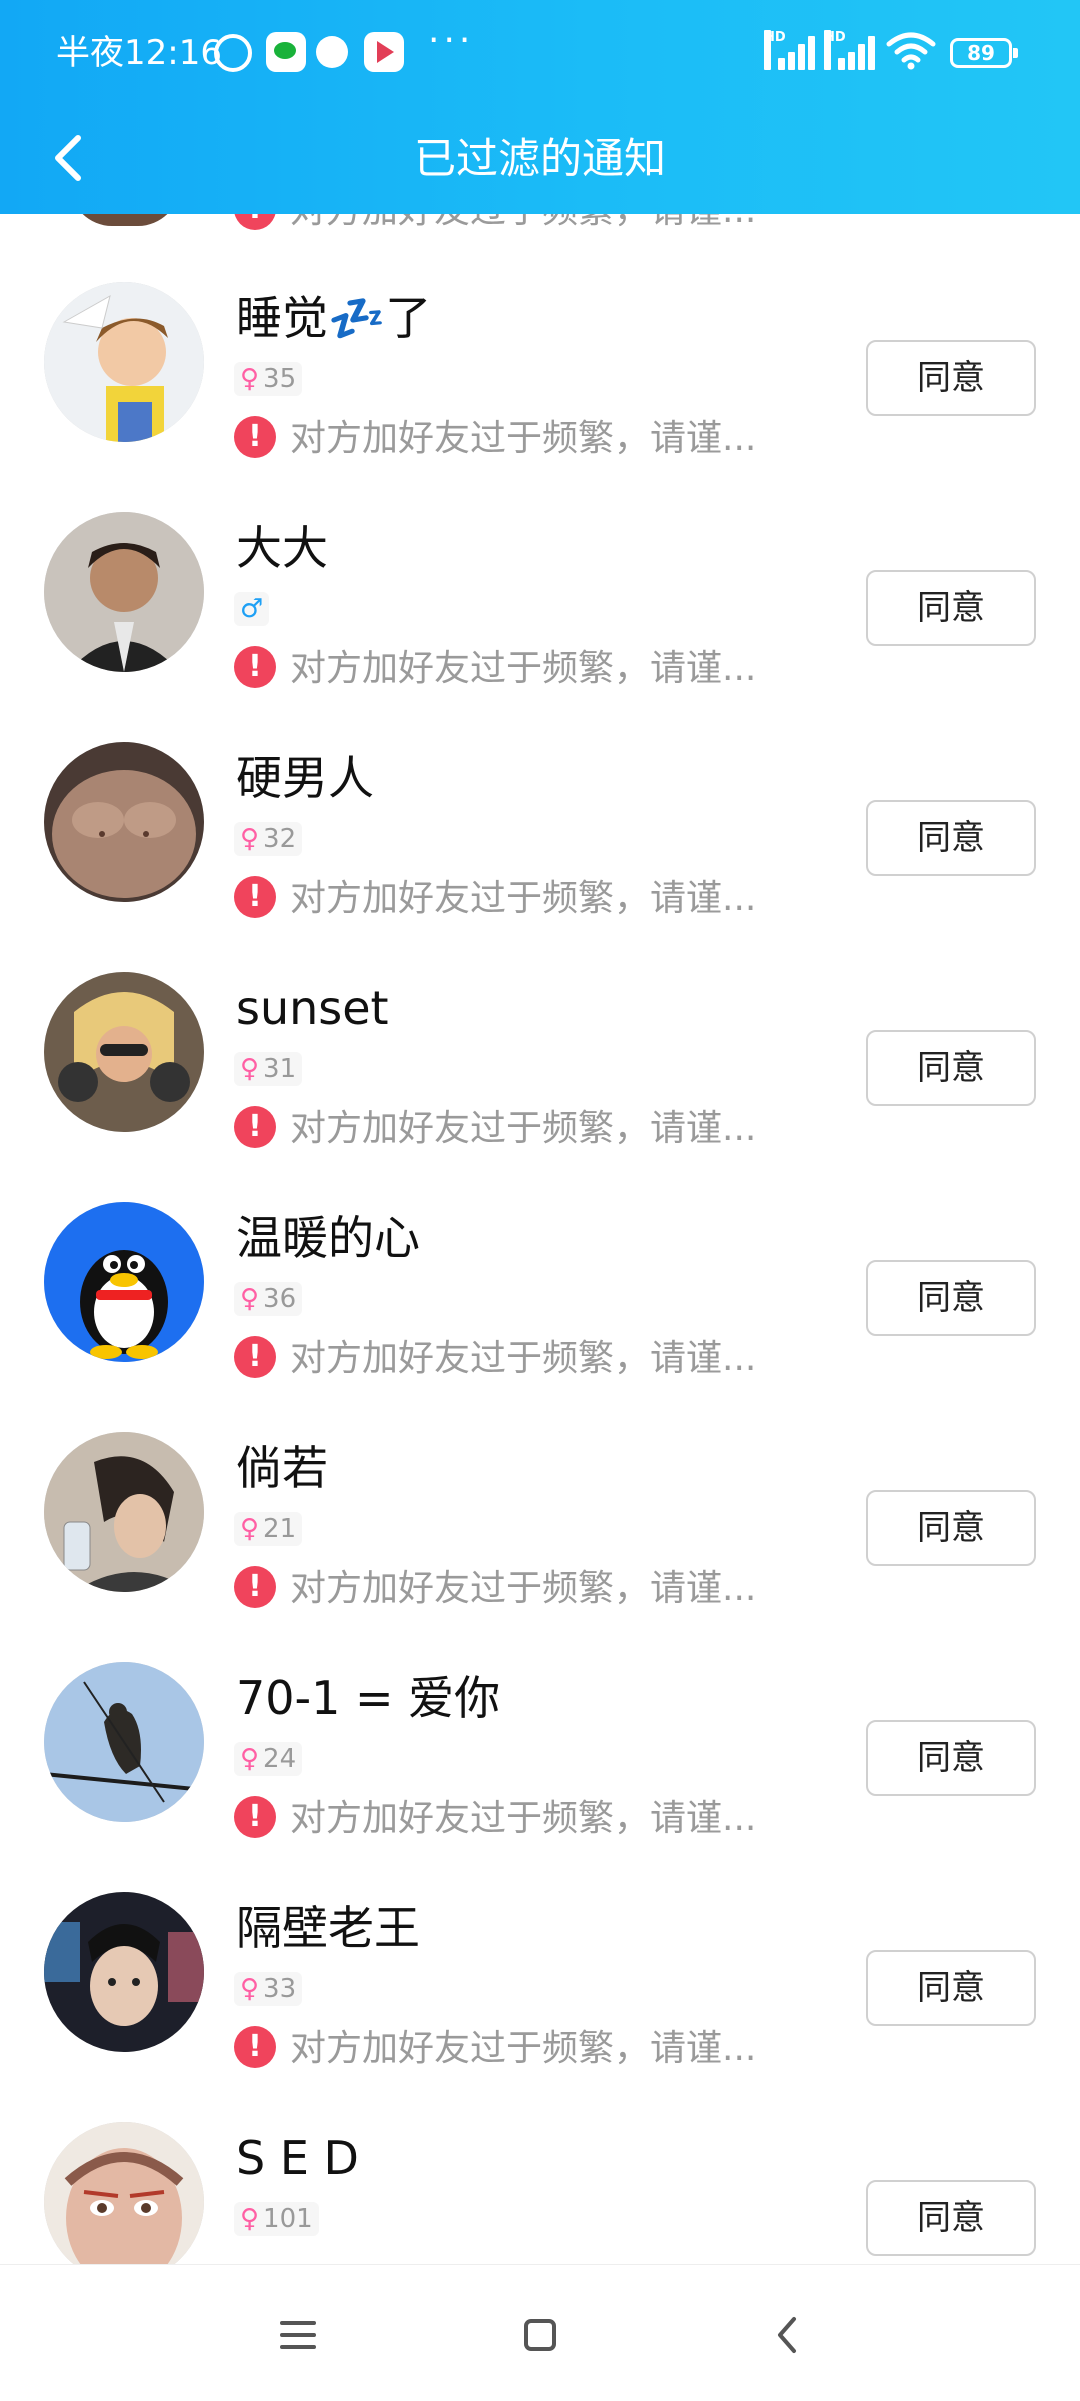 Image resolution: width=1080 pixels, height=2401 pixels. Describe the element at coordinates (328, 1238) in the screenshot. I see `user-name: 温暖的心` at that location.